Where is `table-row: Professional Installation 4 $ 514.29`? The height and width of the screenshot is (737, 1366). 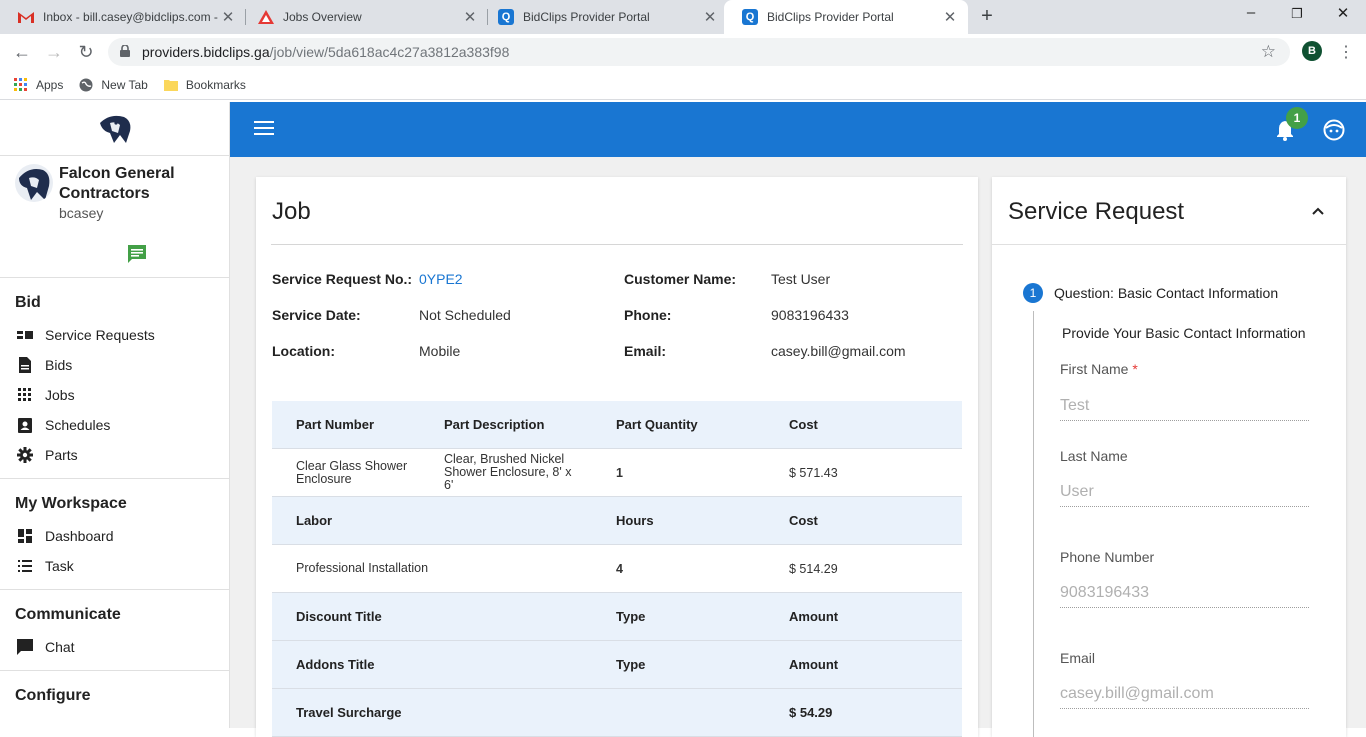 table-row: Professional Installation 4 $ 514.29 is located at coordinates (617, 569).